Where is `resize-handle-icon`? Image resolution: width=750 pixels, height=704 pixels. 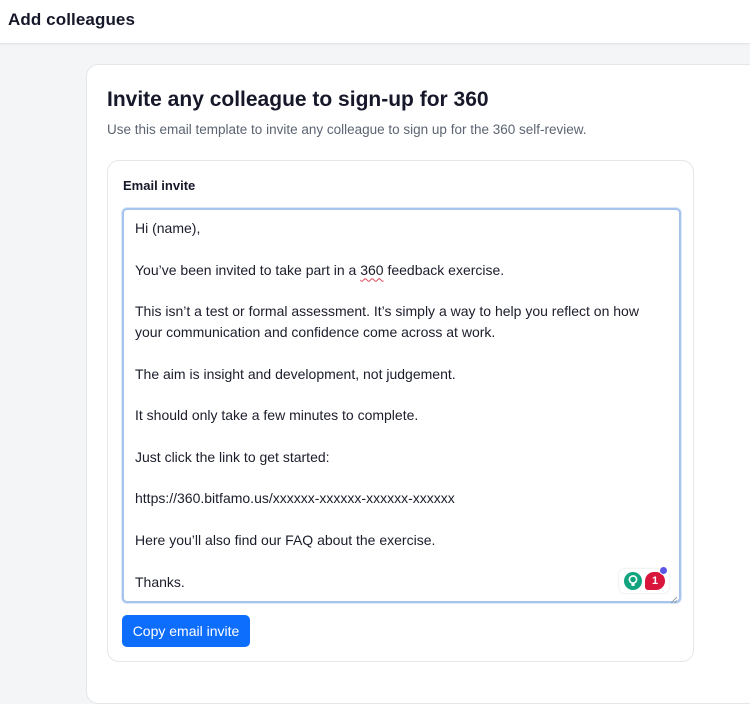 resize-handle-icon is located at coordinates (673, 597).